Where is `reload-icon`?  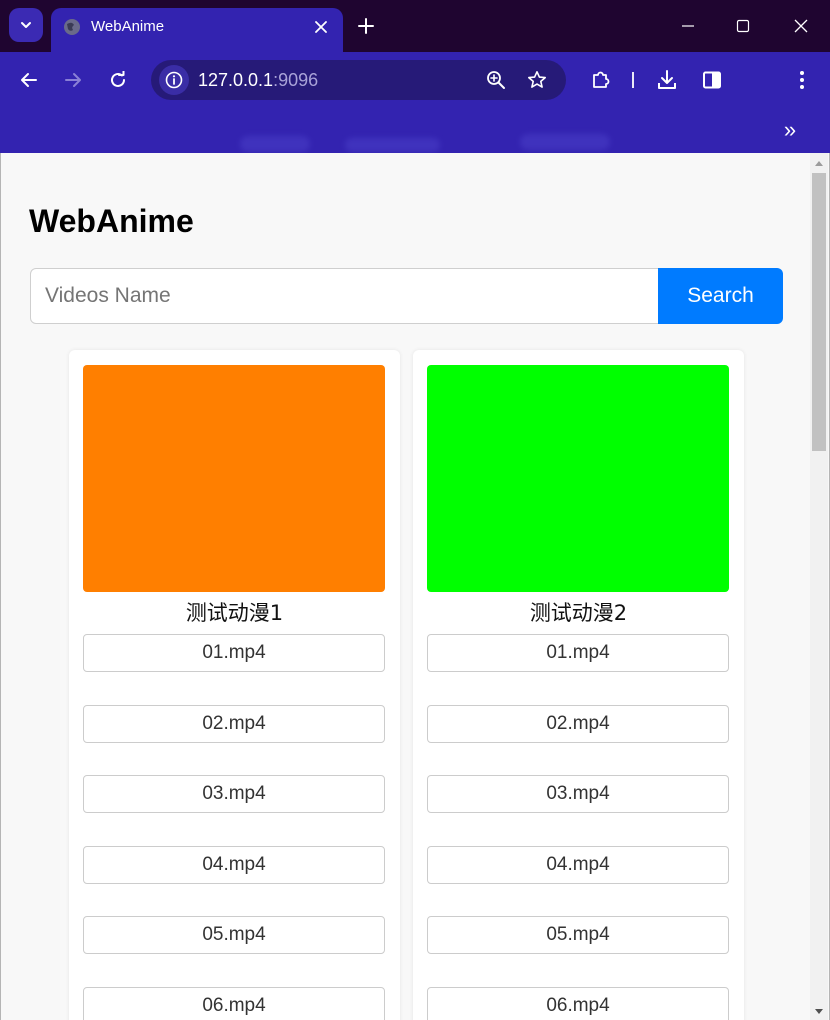
reload-icon is located at coordinates (118, 79).